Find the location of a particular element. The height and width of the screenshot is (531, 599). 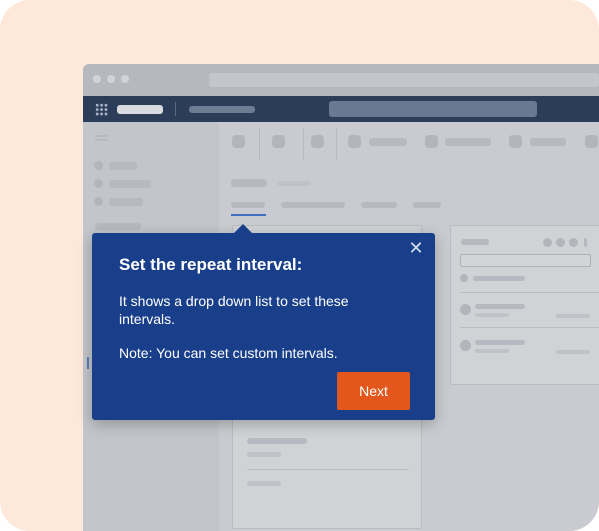

browser-titlebar is located at coordinates (341, 80).